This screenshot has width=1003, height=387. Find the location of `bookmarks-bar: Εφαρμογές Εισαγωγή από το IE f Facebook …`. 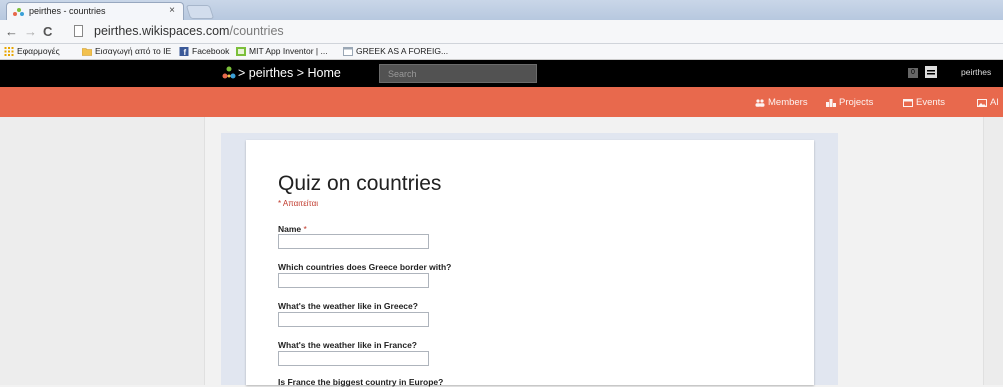

bookmarks-bar: Εφαρμογές Εισαγωγή από το IE f Facebook … is located at coordinates (501, 52).